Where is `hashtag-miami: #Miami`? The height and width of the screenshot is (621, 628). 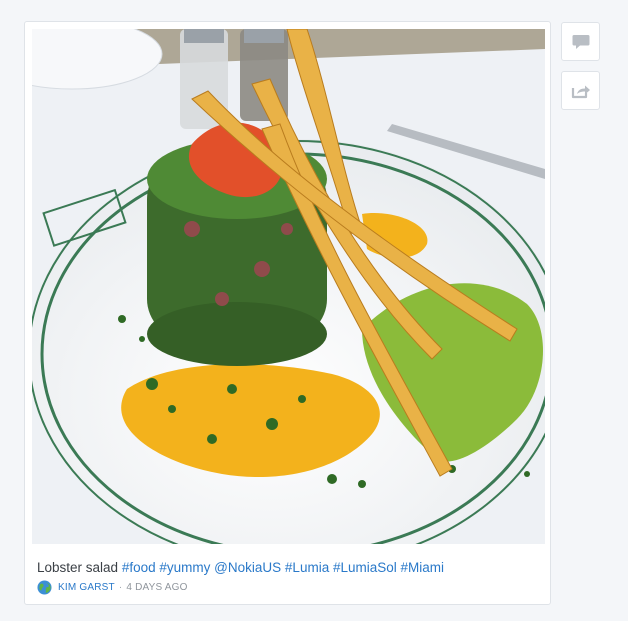
hashtag-miami: #Miami is located at coordinates (423, 567).